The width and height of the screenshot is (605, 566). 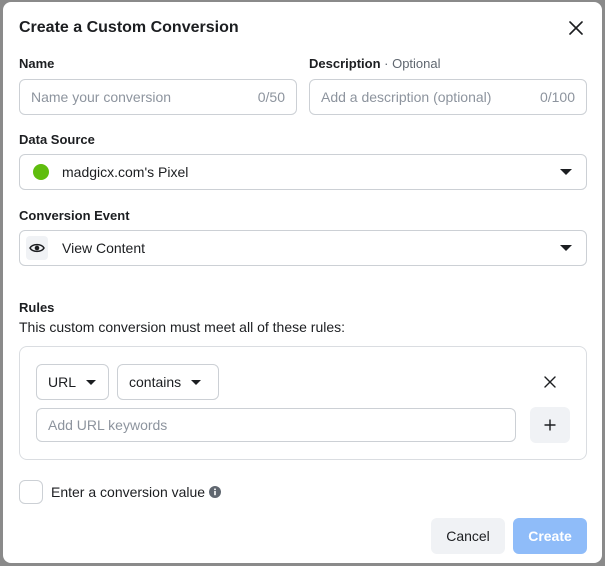 I want to click on description-char-counter: 0/100, so click(x=557, y=97).